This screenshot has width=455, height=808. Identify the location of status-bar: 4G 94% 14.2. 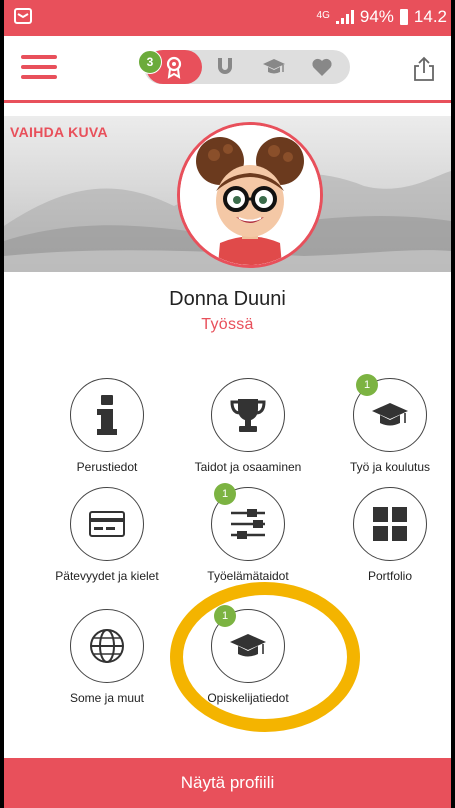
(227, 18).